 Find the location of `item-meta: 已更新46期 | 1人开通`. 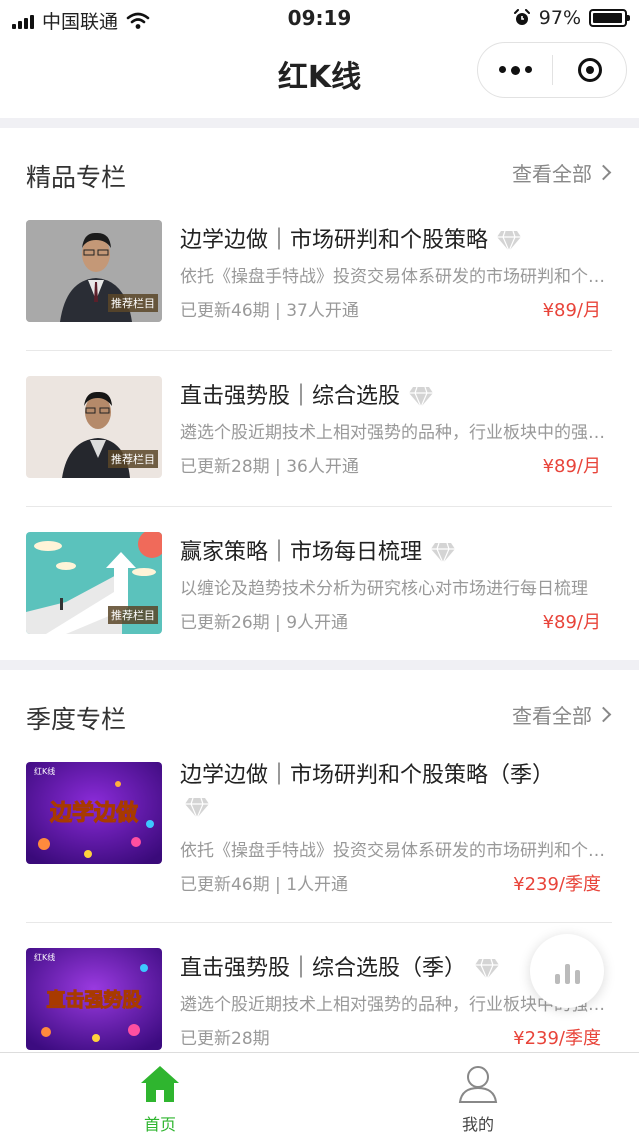

item-meta: 已更新46期 | 1人开通 is located at coordinates (264, 885).